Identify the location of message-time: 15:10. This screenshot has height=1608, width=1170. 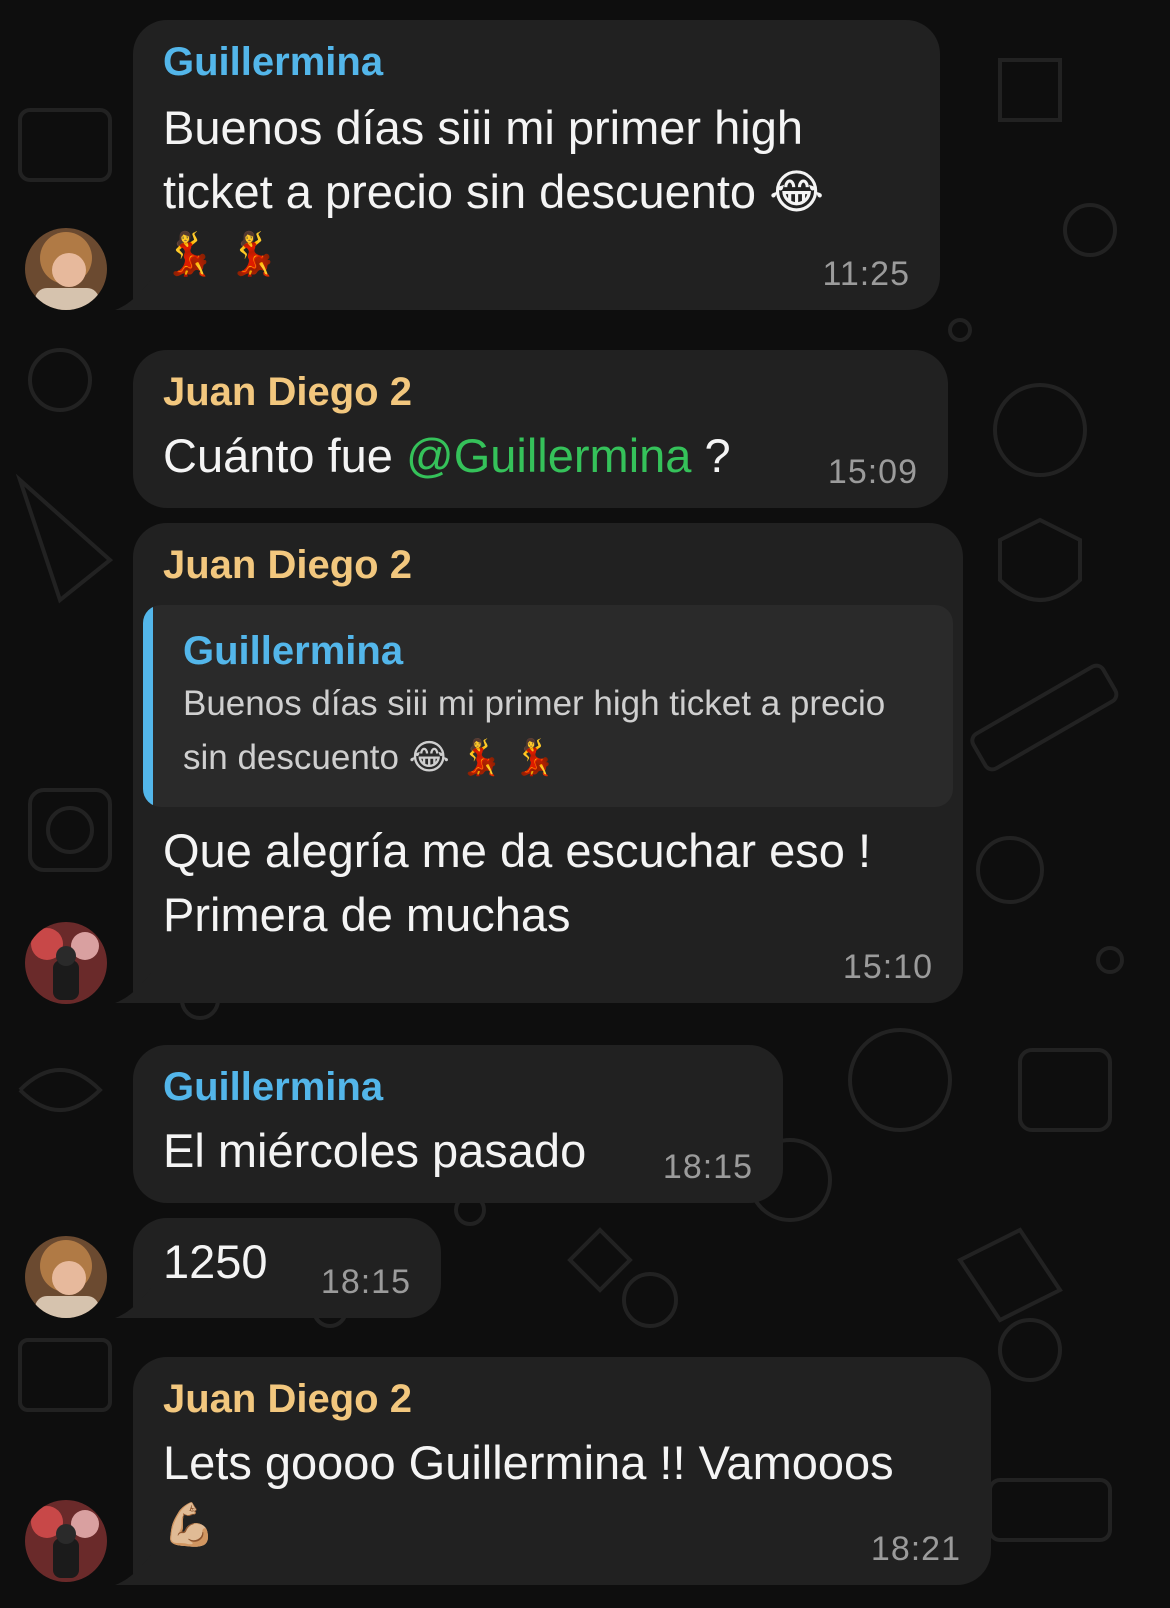
(887, 967).